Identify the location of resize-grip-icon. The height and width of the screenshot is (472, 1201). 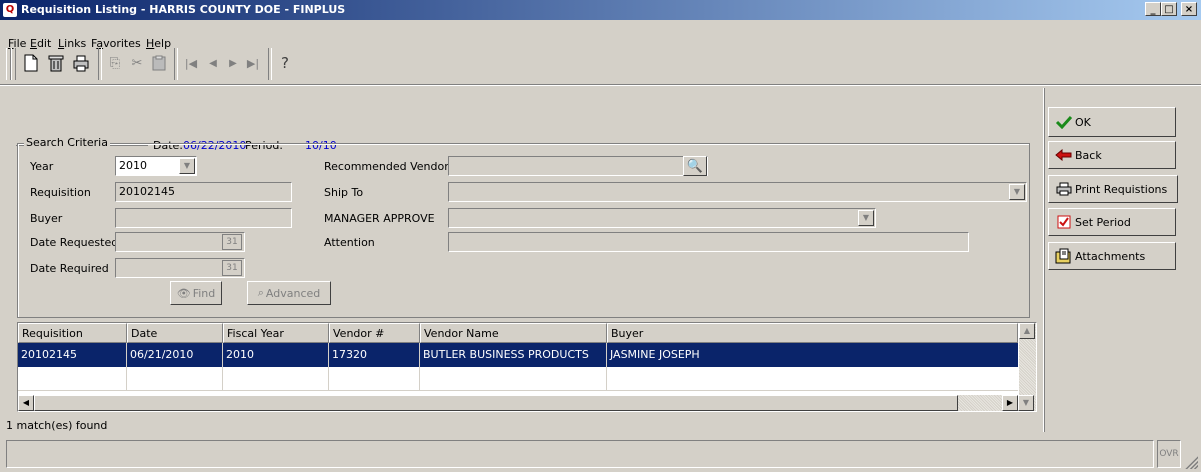
(1191, 462).